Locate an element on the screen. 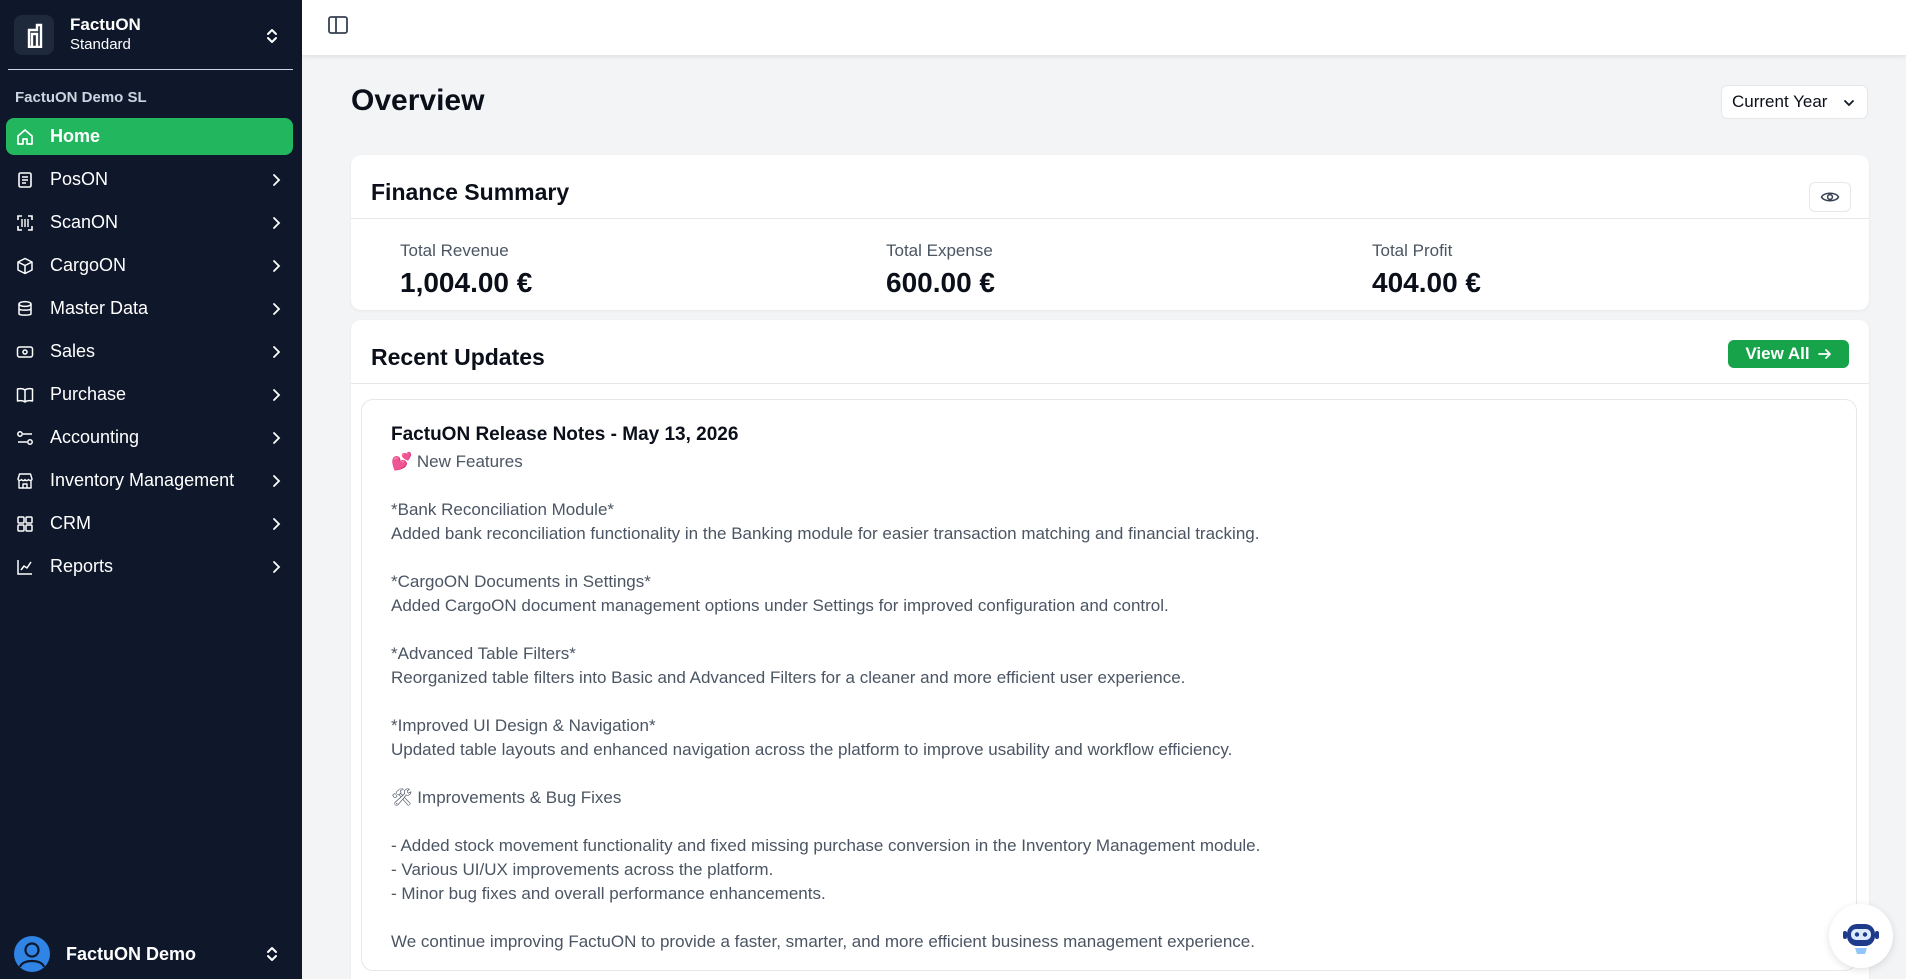 Image resolution: width=1906 pixels, height=979 pixels. sidebar-item-crm: CRM is located at coordinates (149, 523).